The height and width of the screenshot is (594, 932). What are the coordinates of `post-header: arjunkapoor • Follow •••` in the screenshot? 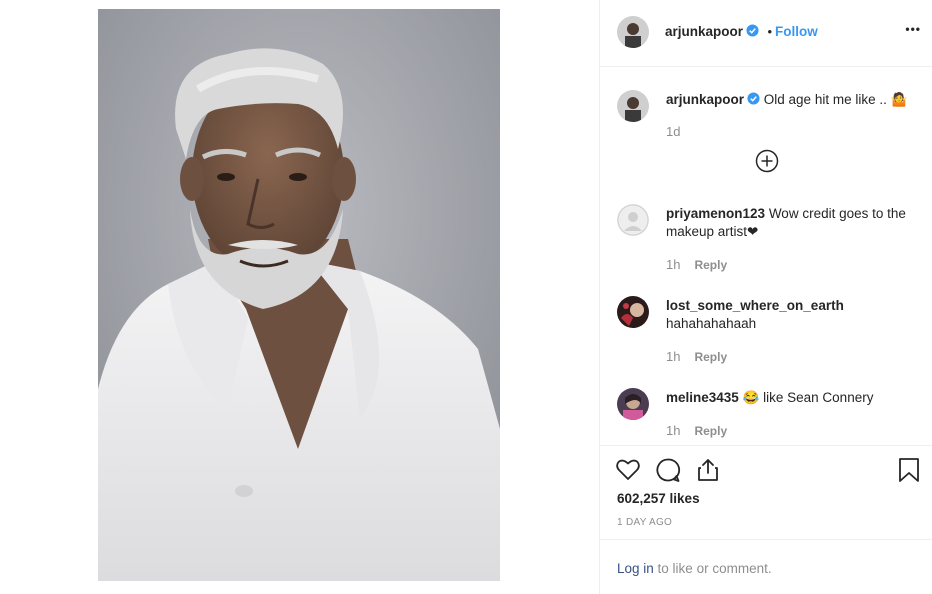 It's located at (766, 33).